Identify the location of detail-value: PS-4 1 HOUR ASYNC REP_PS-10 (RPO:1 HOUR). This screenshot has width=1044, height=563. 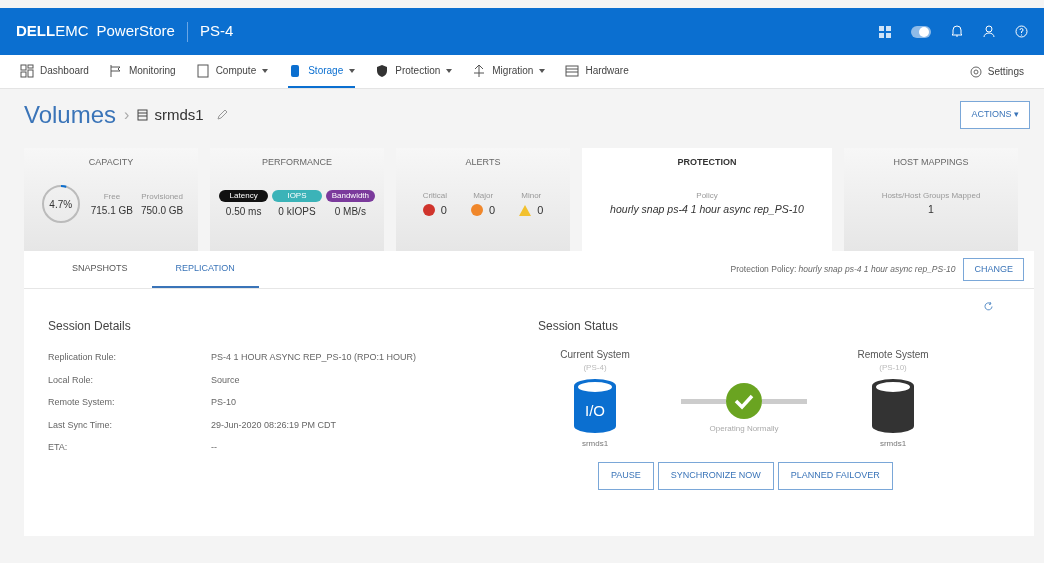
(314, 357).